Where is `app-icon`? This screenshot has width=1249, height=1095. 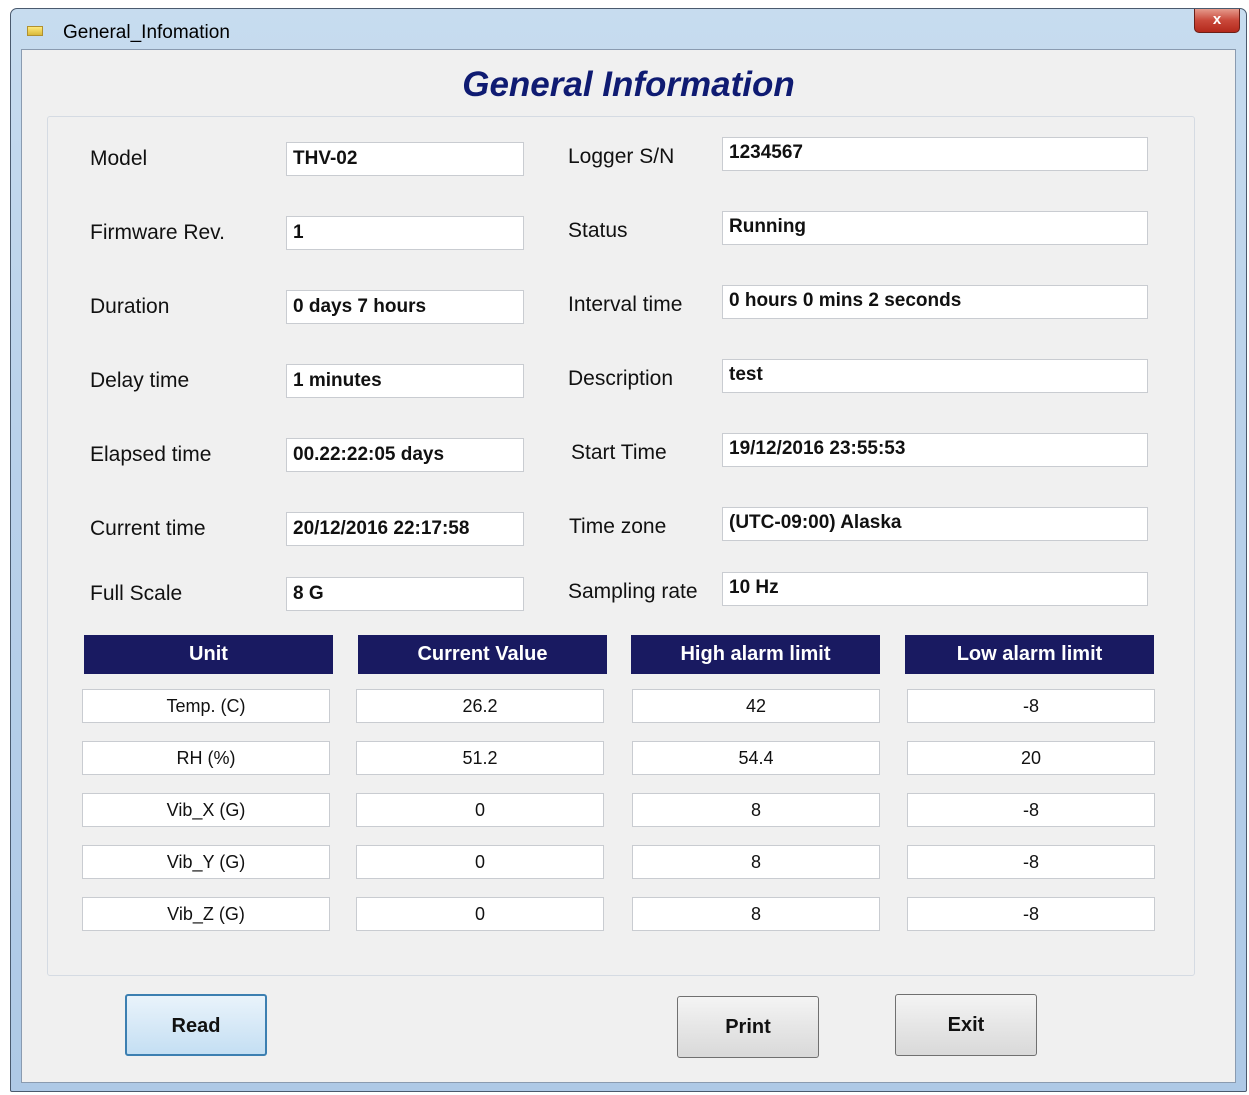
app-icon is located at coordinates (35, 31).